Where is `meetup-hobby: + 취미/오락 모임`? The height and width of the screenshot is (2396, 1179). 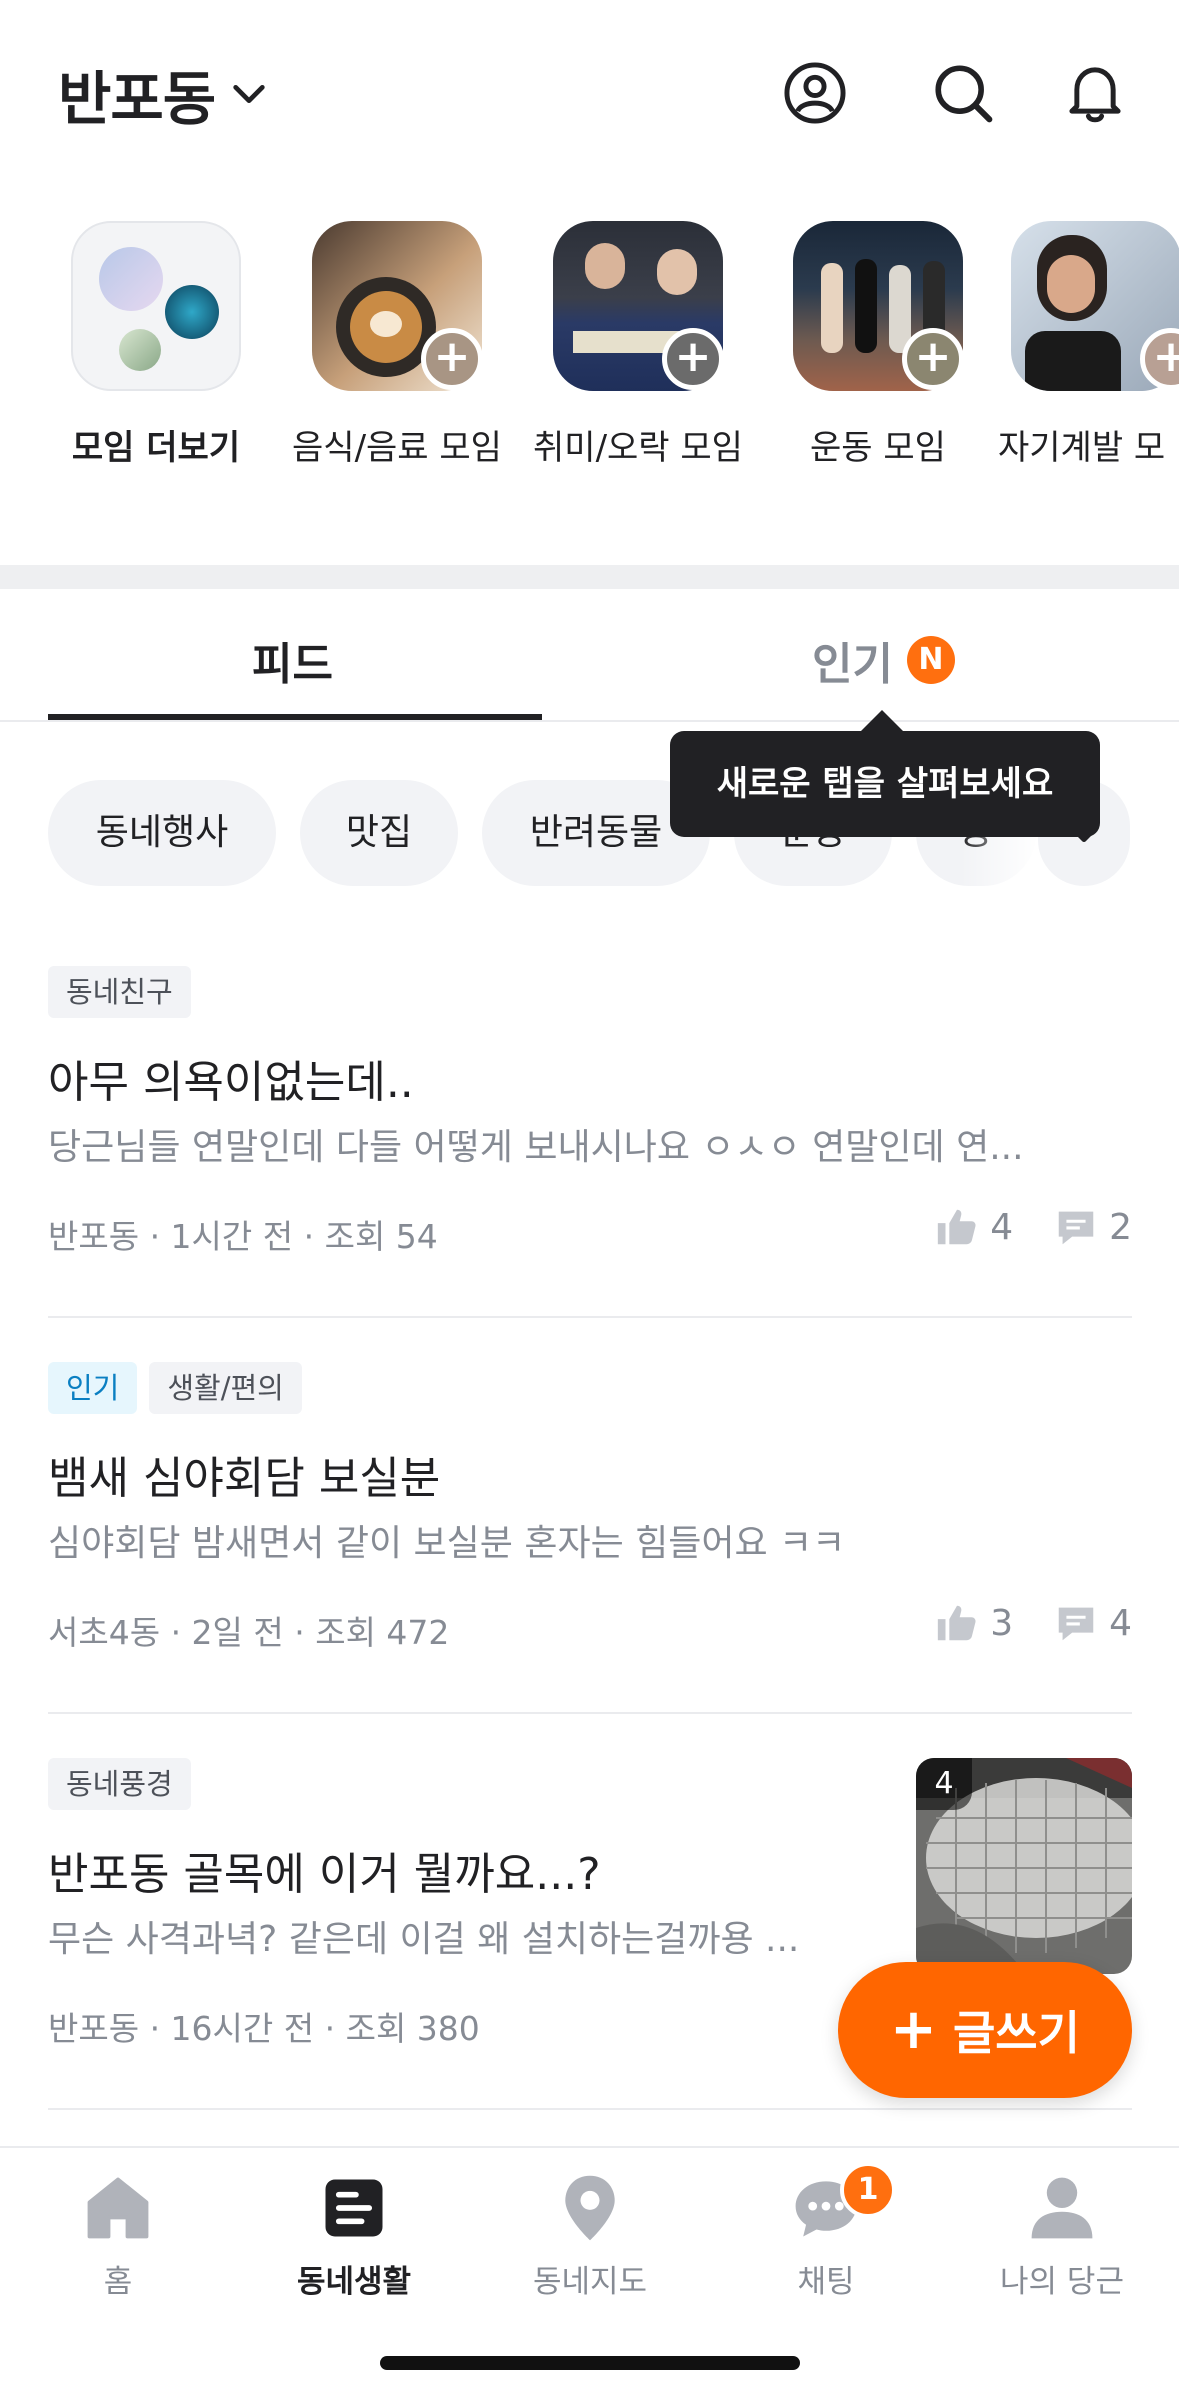
meetup-hobby: + 취미/오락 모임 is located at coordinates (638, 346).